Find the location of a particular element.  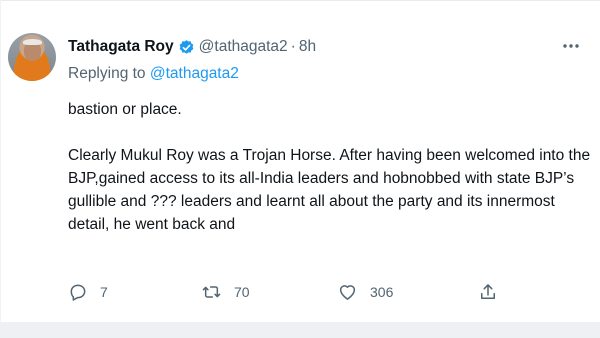

share-icon is located at coordinates (488, 292).